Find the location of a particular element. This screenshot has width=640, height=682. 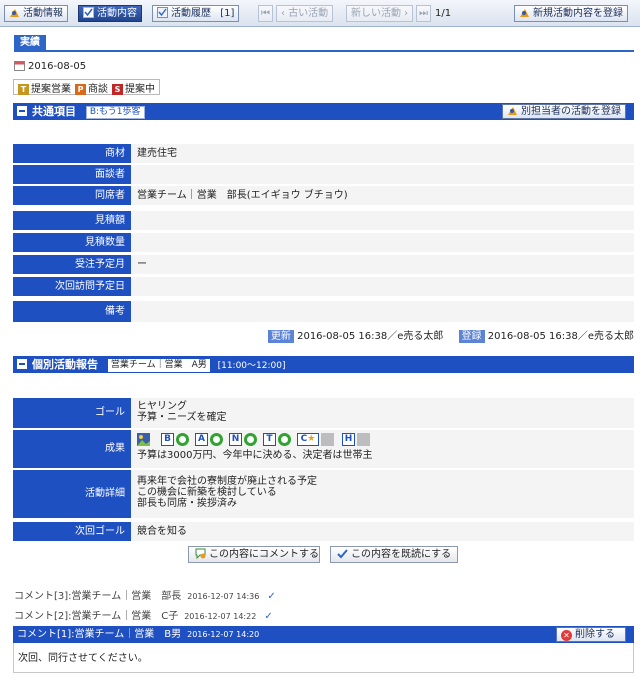

c-box: C★ is located at coordinates (308, 439).